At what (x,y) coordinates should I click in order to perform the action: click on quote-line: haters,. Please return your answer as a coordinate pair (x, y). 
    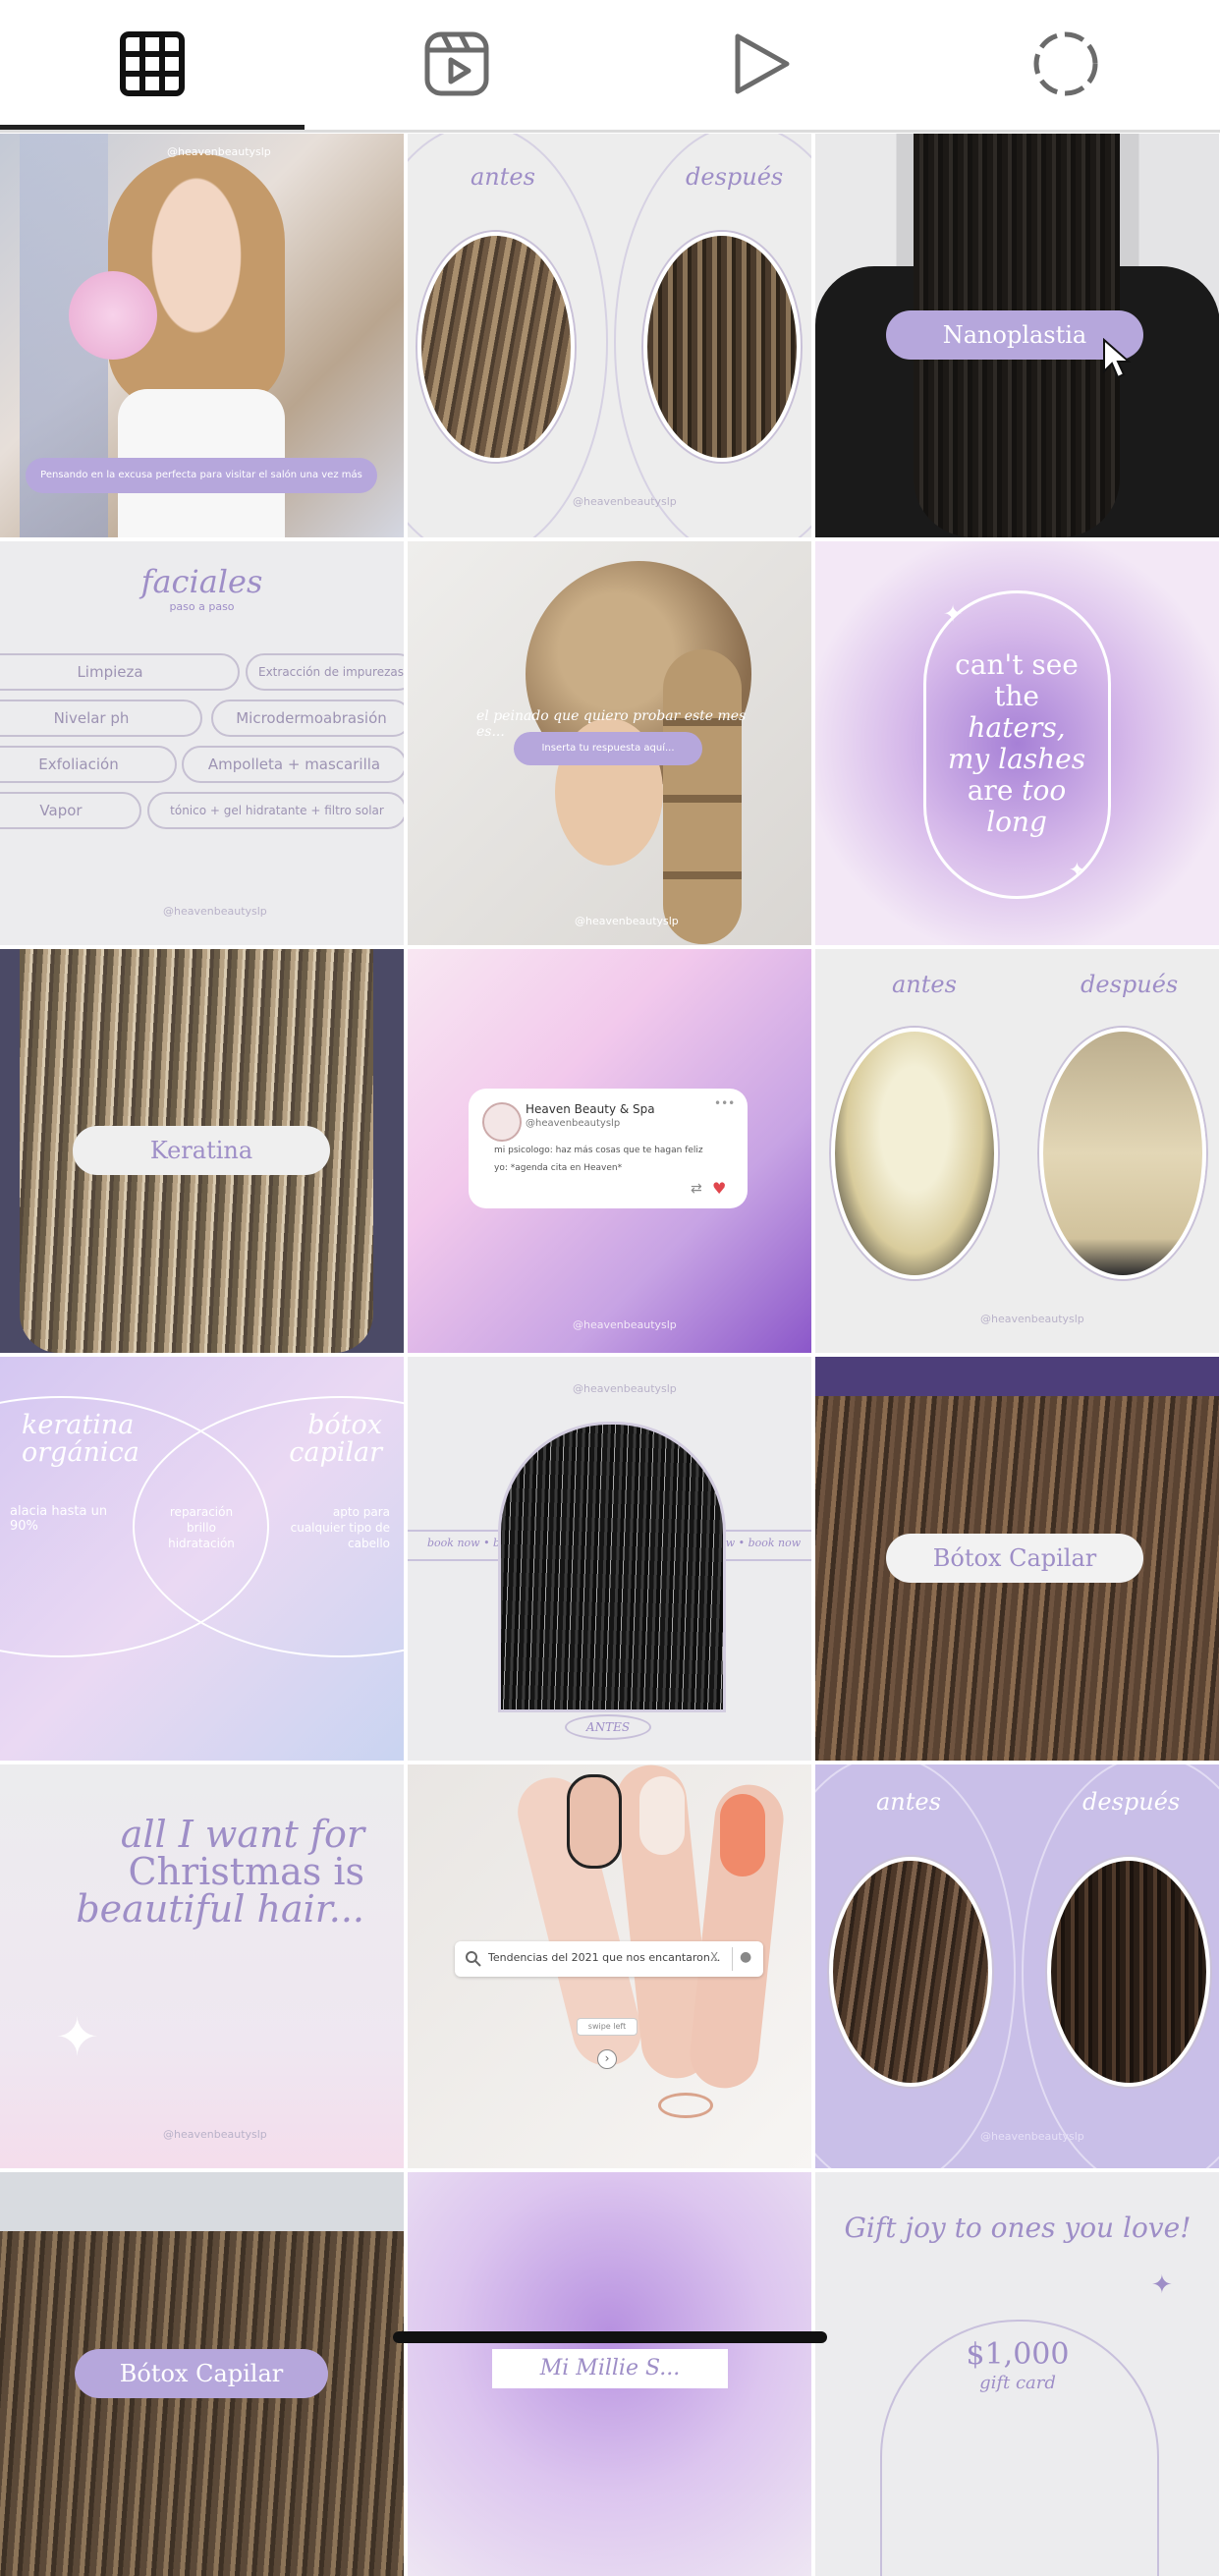
    Looking at the image, I should click on (1017, 727).